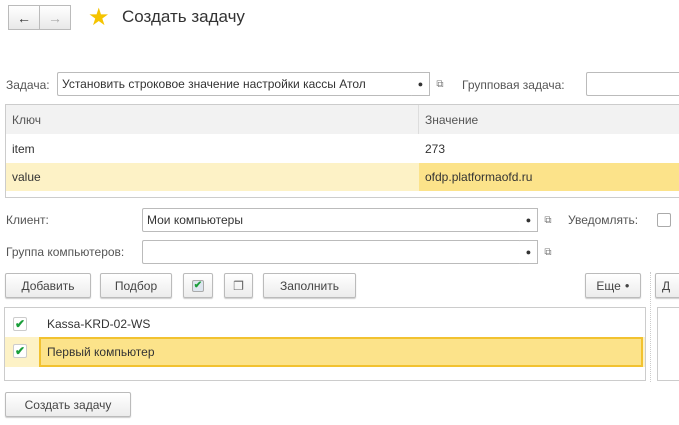 This screenshot has width=679, height=425. I want to click on fill-button: Заполнить, so click(309, 285).